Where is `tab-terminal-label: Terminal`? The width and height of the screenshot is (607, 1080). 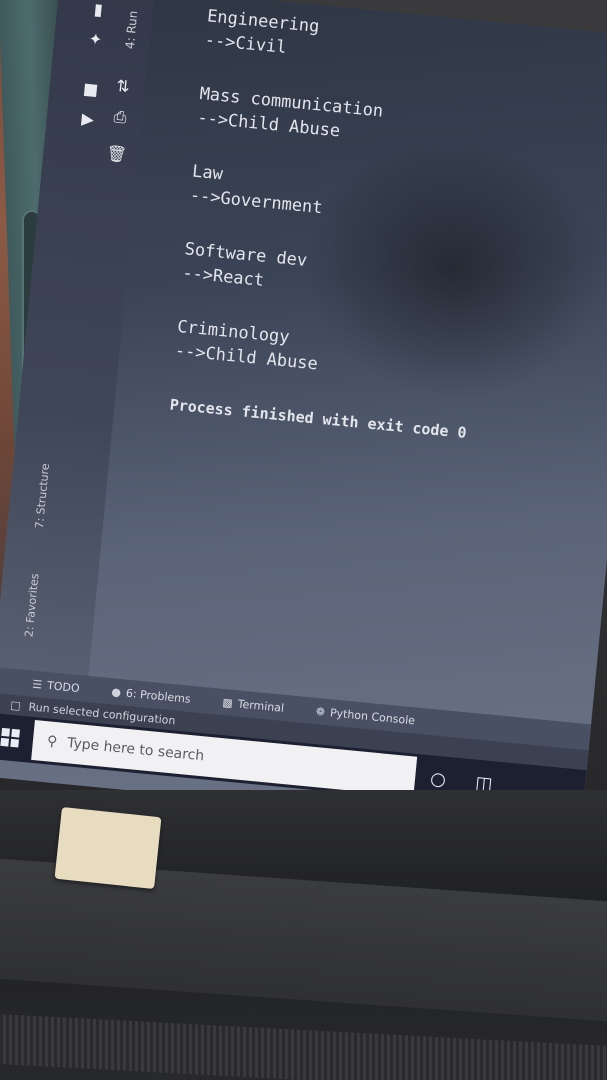
tab-terminal-label: Terminal is located at coordinates (261, 705).